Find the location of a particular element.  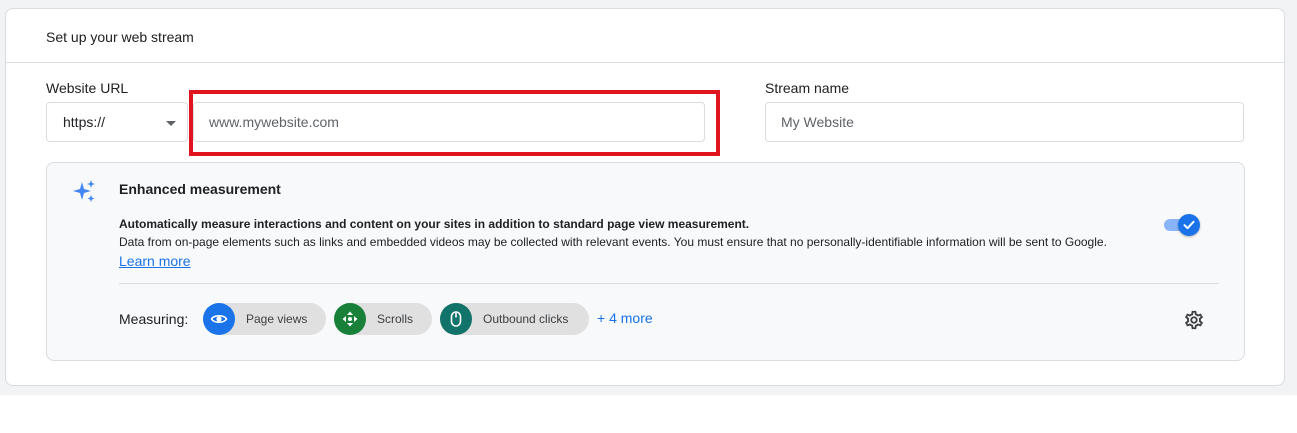

gear-icon is located at coordinates (1194, 320).